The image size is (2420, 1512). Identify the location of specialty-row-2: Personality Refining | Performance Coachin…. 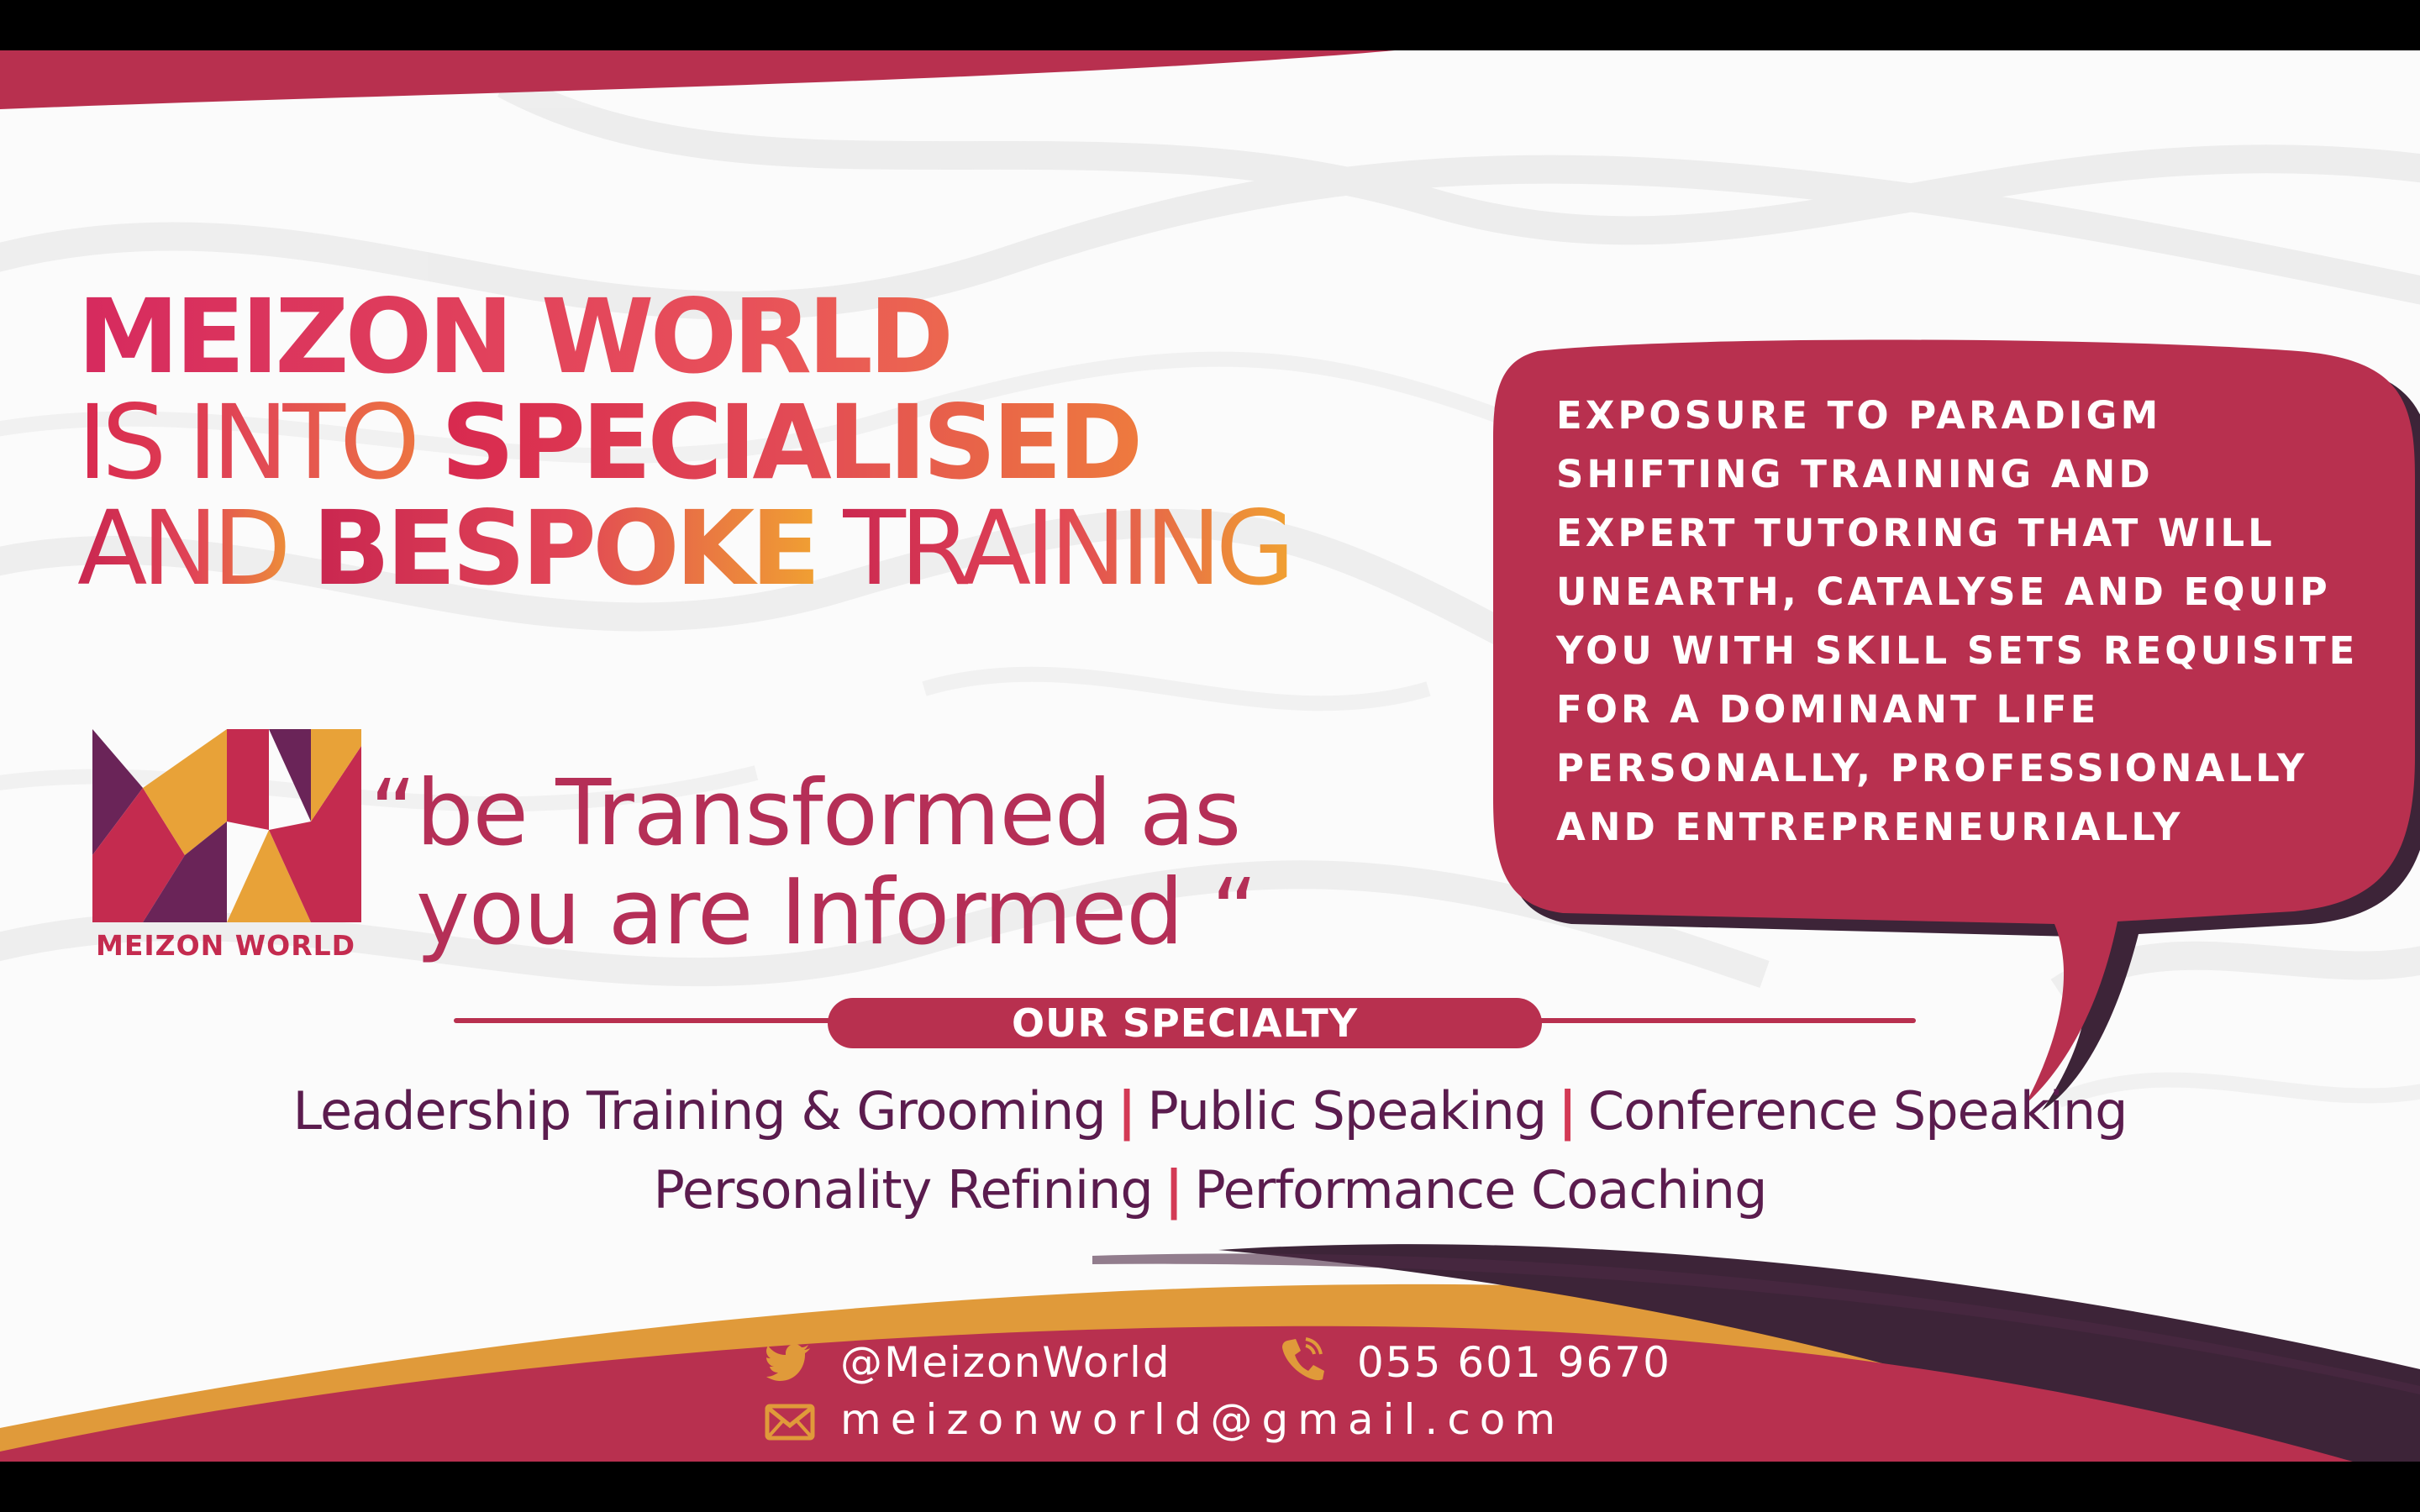
(1210, 1190).